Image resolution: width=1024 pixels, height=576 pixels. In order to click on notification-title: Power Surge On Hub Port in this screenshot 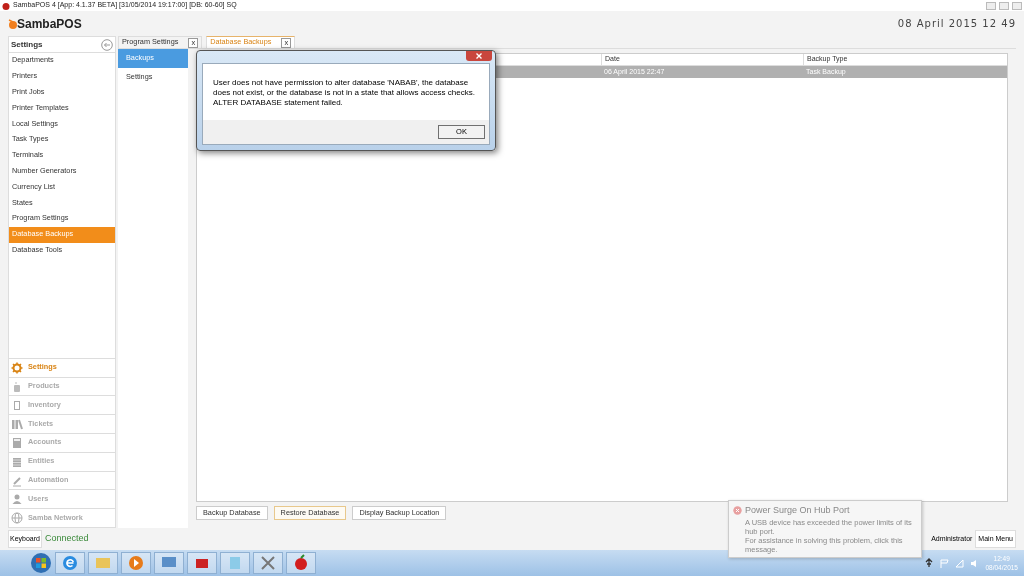, I will do `click(797, 510)`.